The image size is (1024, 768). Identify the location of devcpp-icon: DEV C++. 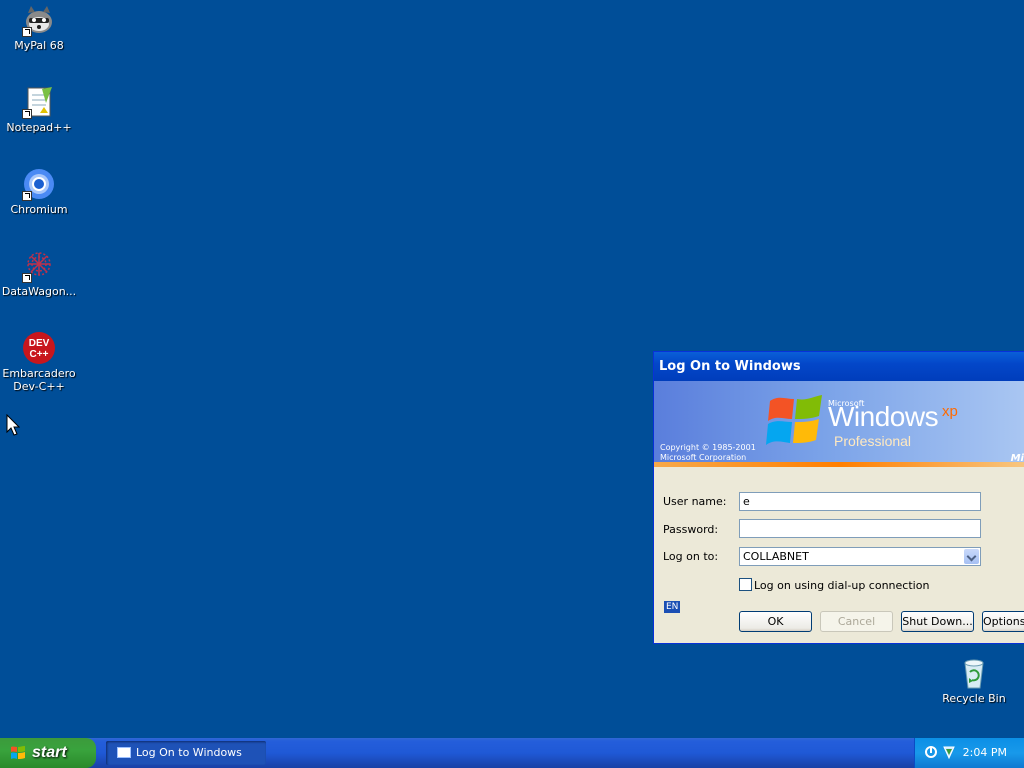
(39, 348).